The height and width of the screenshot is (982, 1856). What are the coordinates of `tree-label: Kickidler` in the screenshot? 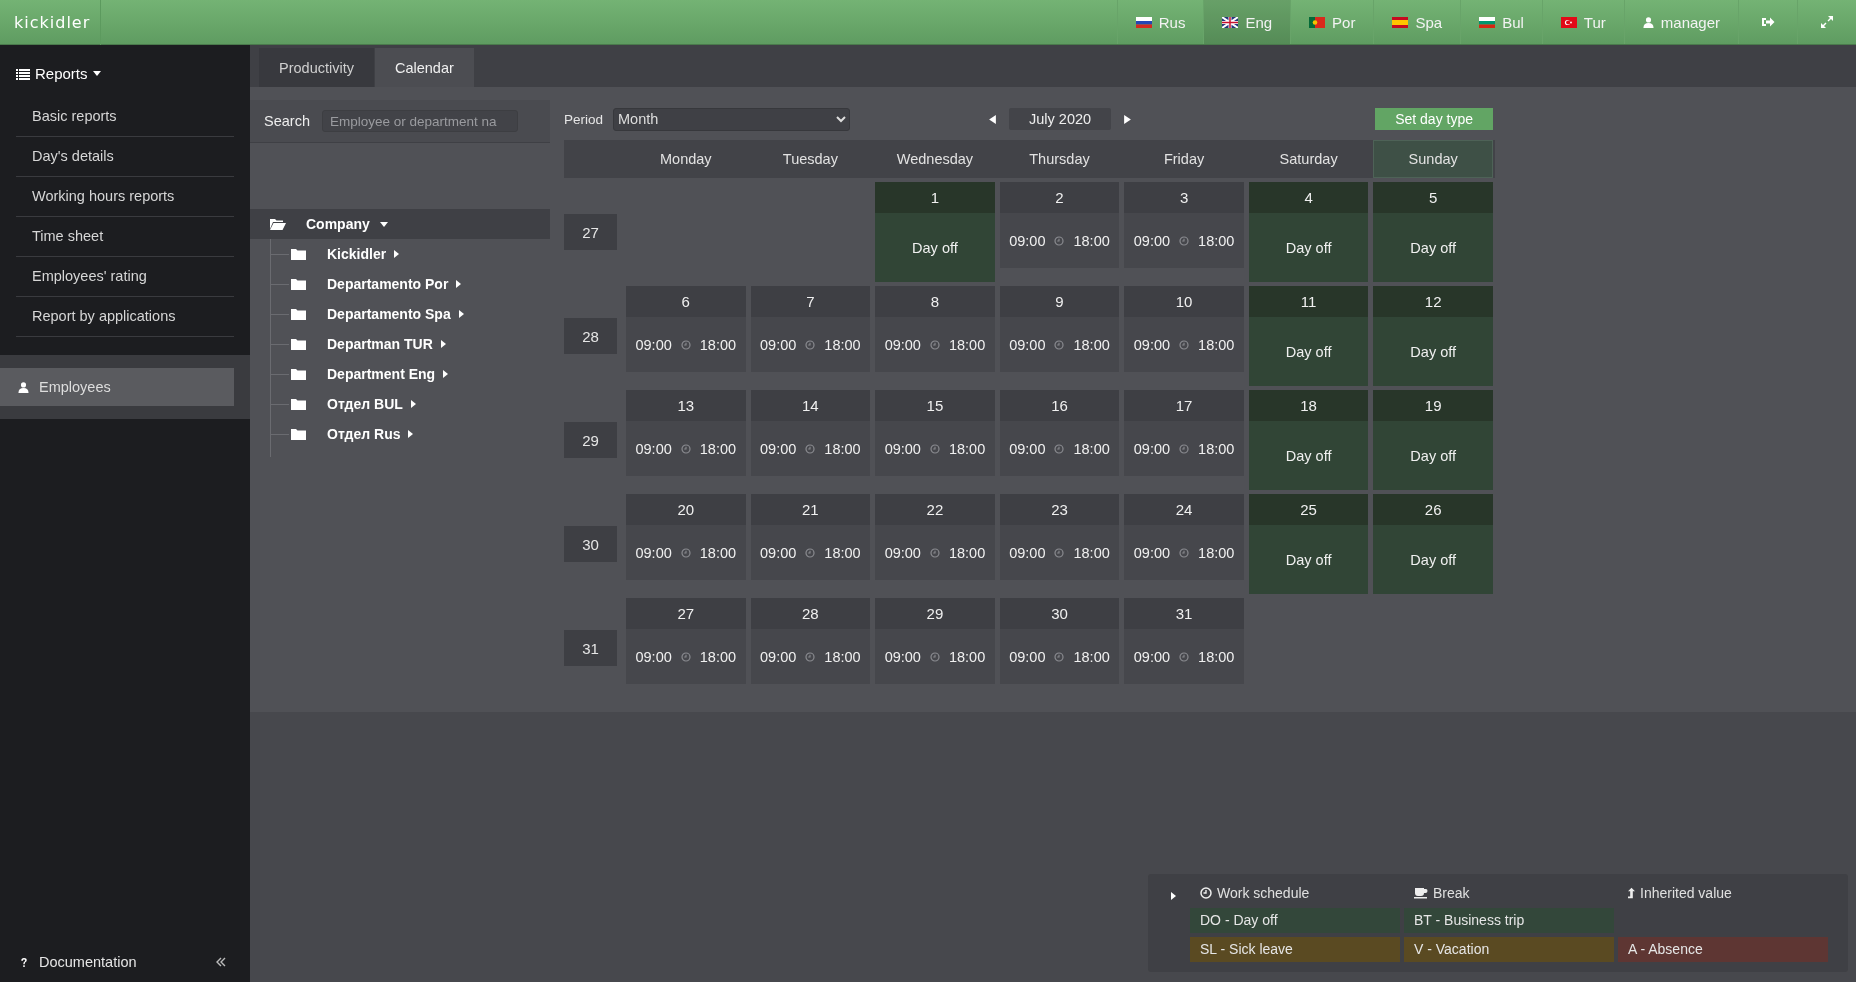 It's located at (357, 254).